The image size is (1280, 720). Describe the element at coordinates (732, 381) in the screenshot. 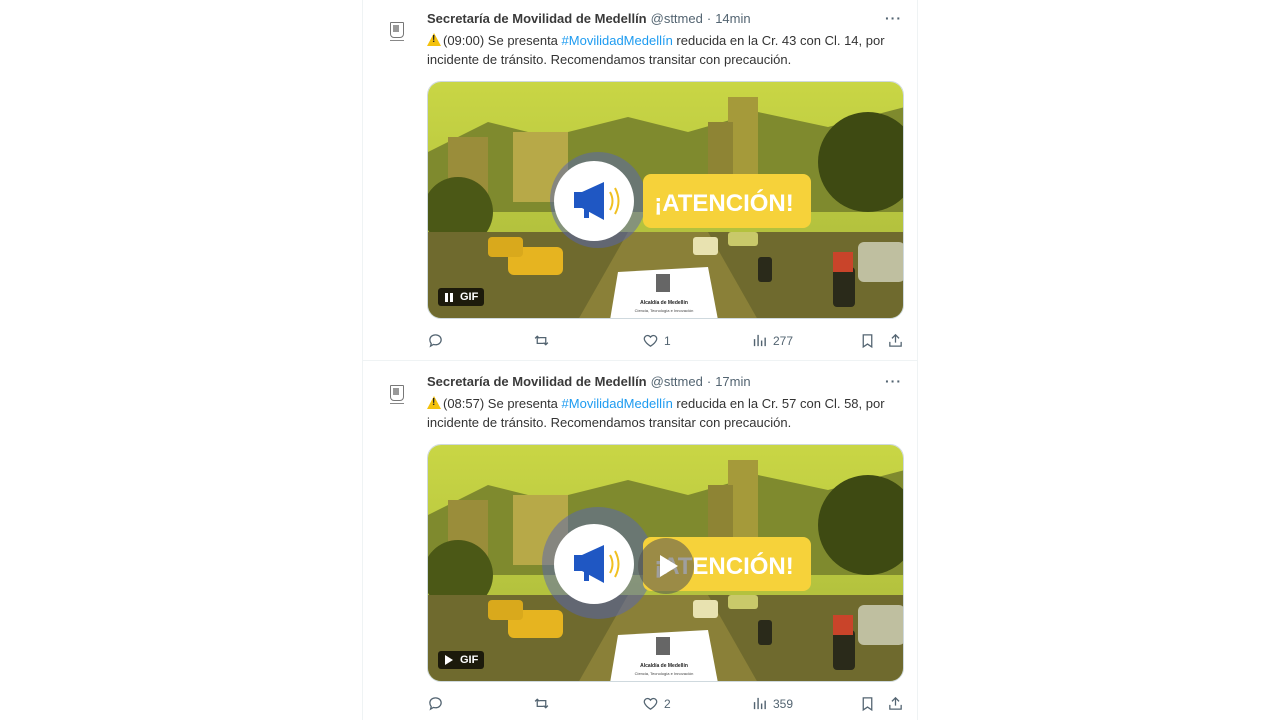

I see `tweet-time: 17min` at that location.